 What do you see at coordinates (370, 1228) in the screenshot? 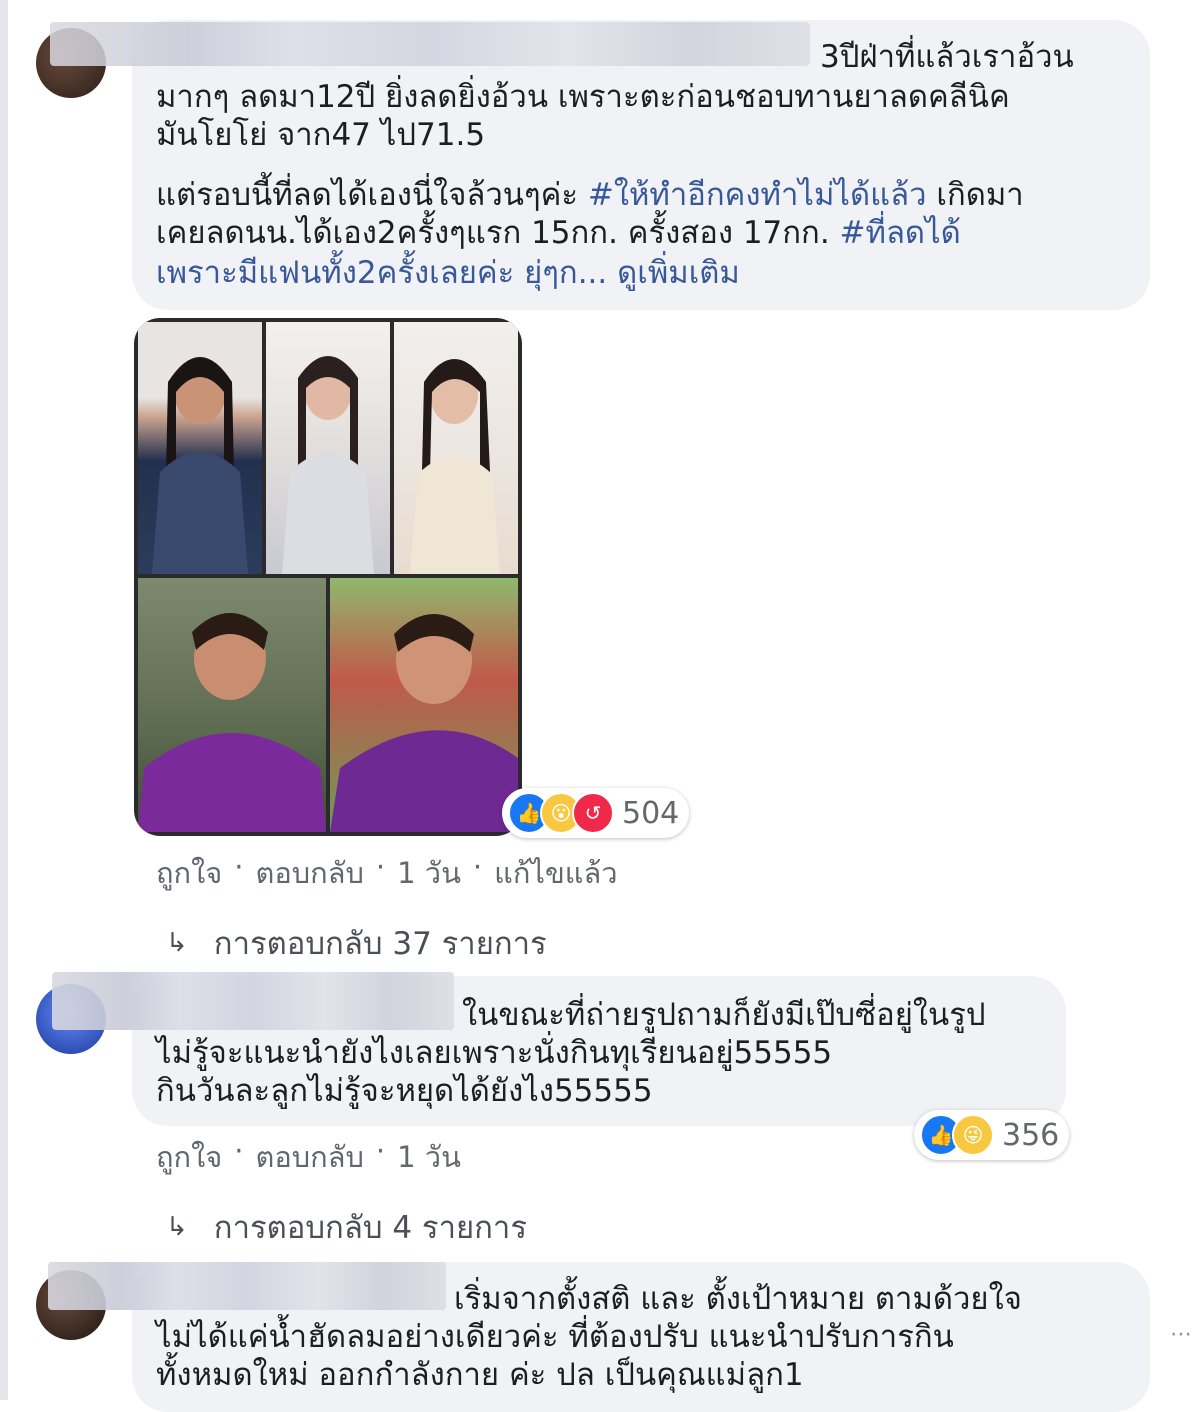
I see `replies-count-label: การตอบกลับ 4 รายการ` at bounding box center [370, 1228].